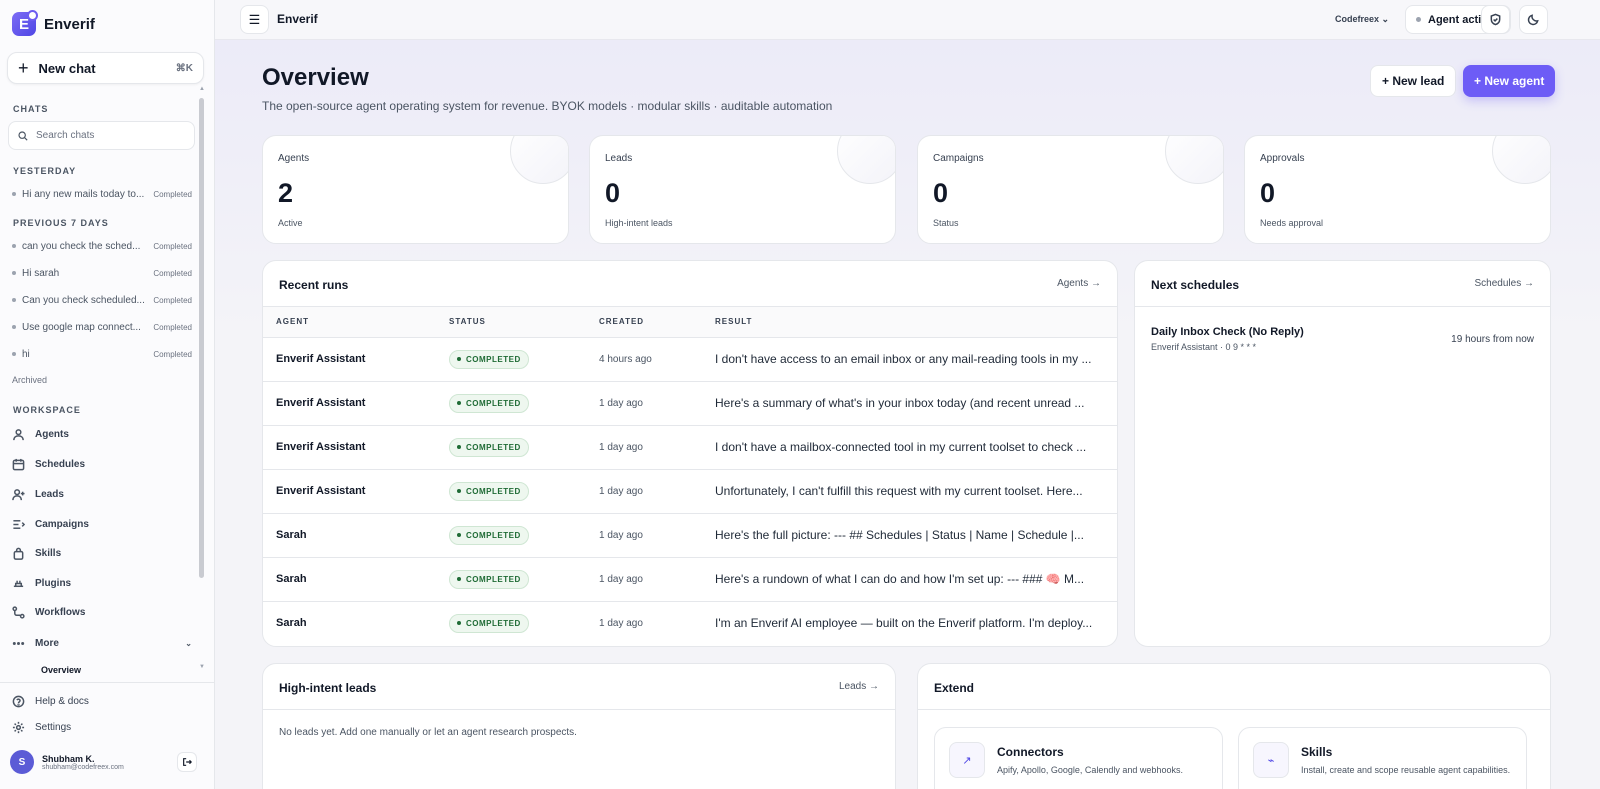  I want to click on user-profile: S Shubham K. shubham@codefreex.com, so click(67, 762).